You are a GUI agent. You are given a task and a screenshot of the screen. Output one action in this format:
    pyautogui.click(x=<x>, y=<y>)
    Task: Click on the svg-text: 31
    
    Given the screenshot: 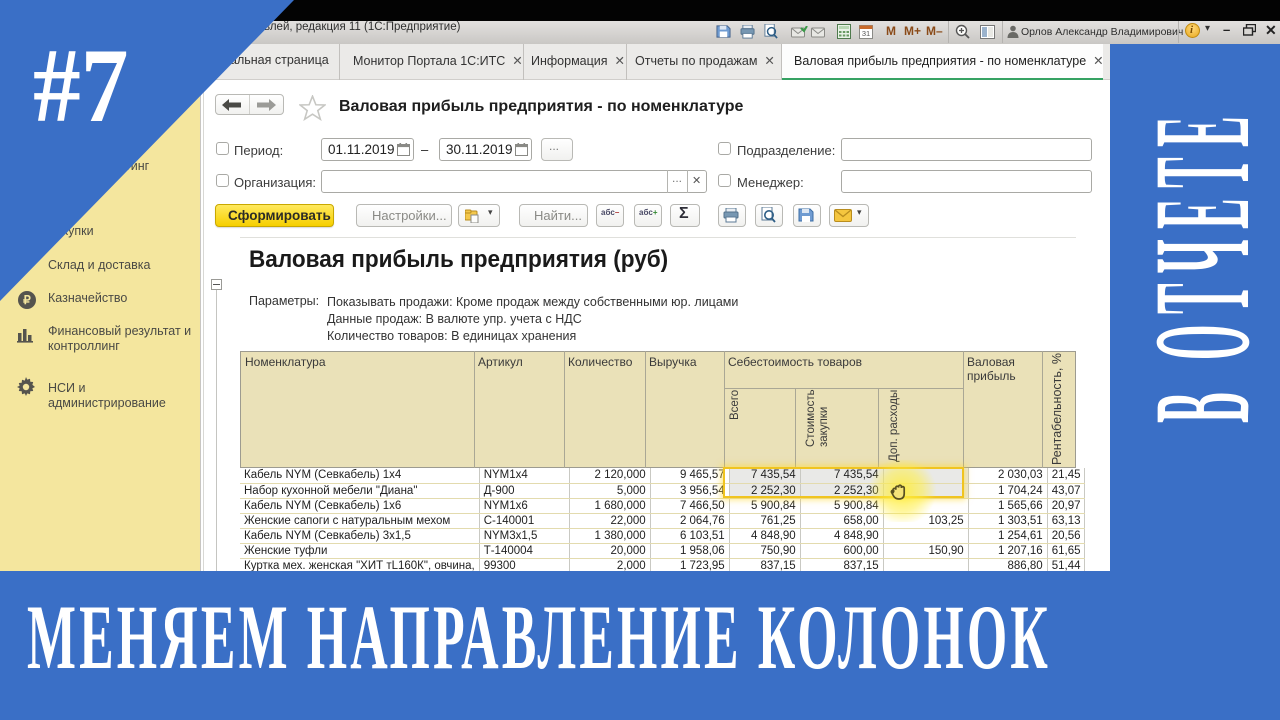 What is the action you would take?
    pyautogui.click(x=866, y=33)
    